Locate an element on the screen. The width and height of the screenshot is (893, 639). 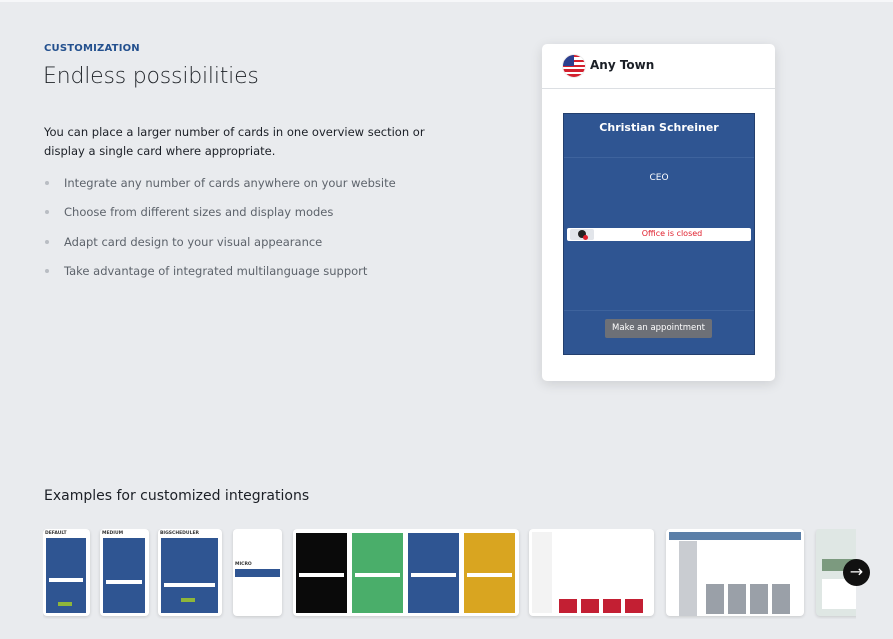
make-appointment-button: Make an appointment is located at coordinates (658, 328).